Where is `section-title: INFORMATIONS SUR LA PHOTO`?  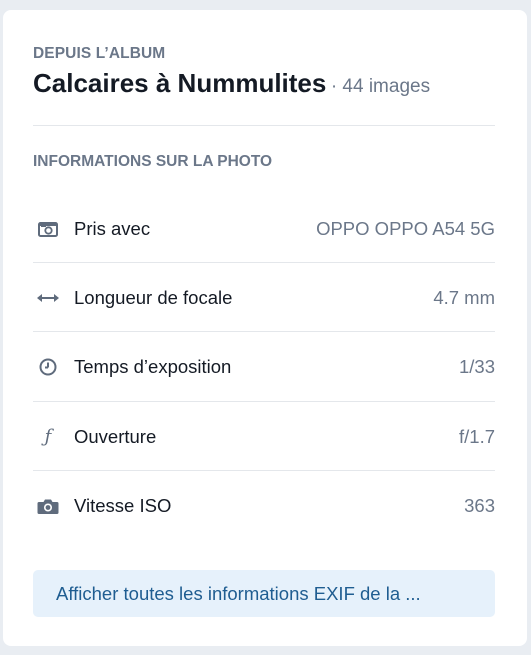 section-title: INFORMATIONS SUR LA PHOTO is located at coordinates (153, 161).